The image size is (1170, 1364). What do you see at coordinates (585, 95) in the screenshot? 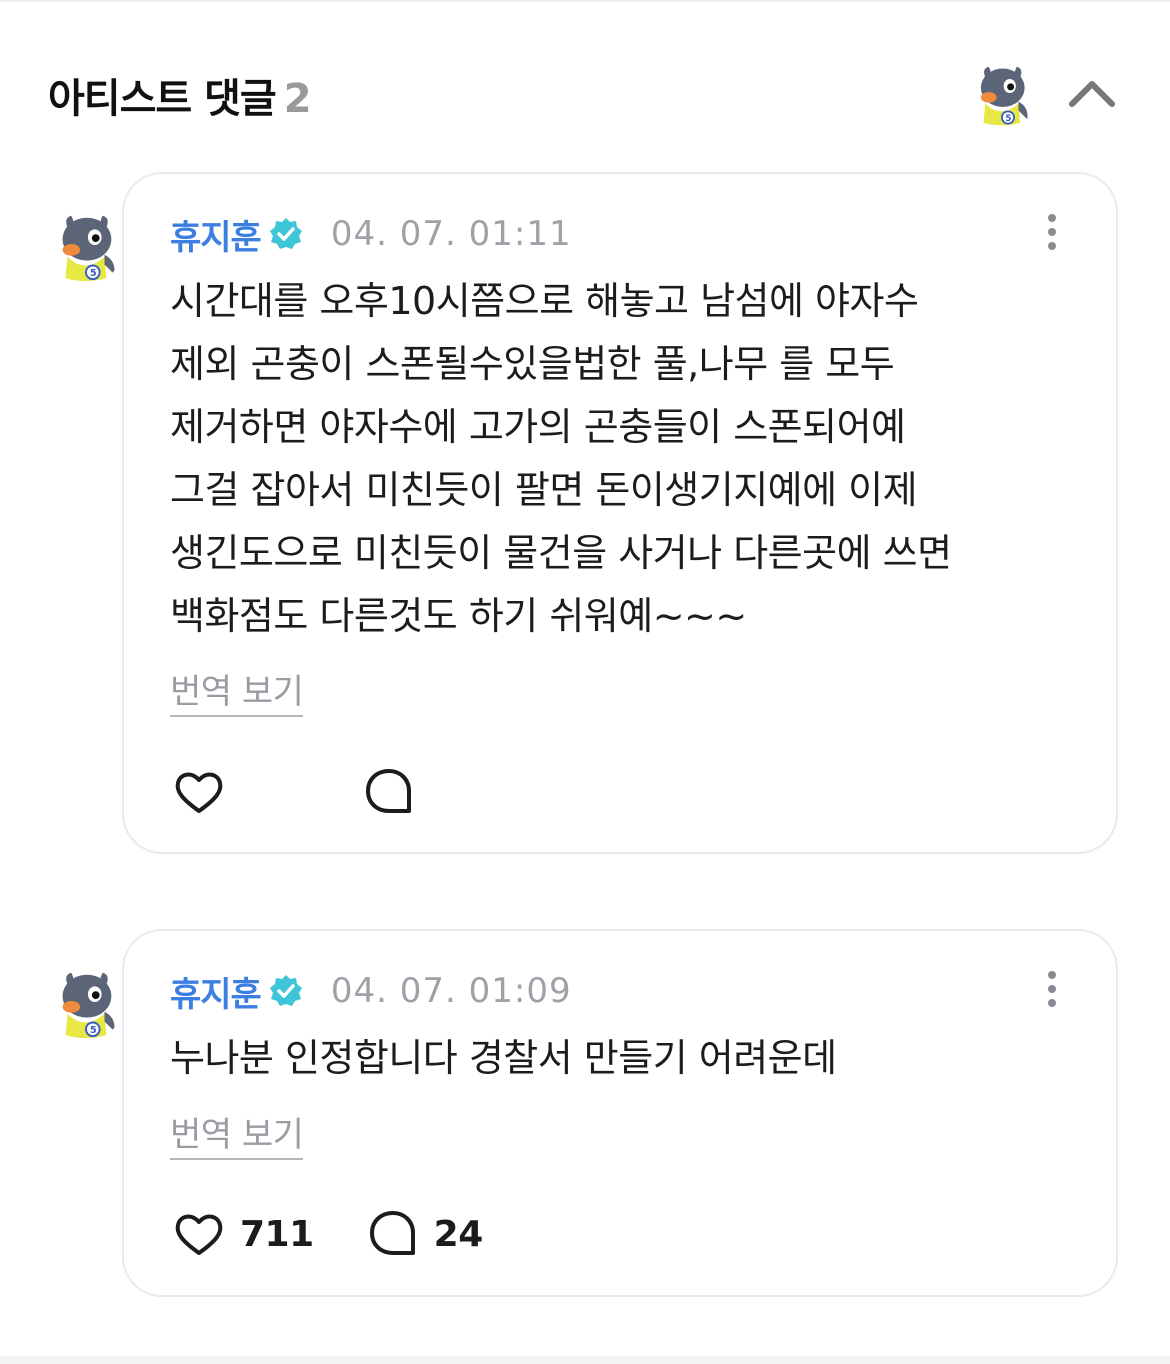
I see `artist-comments-header: 아티스트 댓글 2` at bounding box center [585, 95].